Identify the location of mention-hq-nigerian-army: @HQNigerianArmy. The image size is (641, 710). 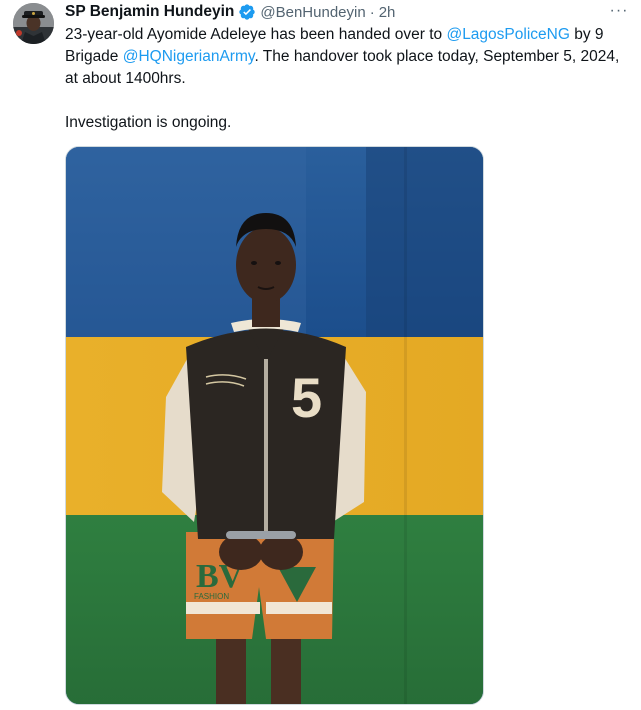
(189, 56).